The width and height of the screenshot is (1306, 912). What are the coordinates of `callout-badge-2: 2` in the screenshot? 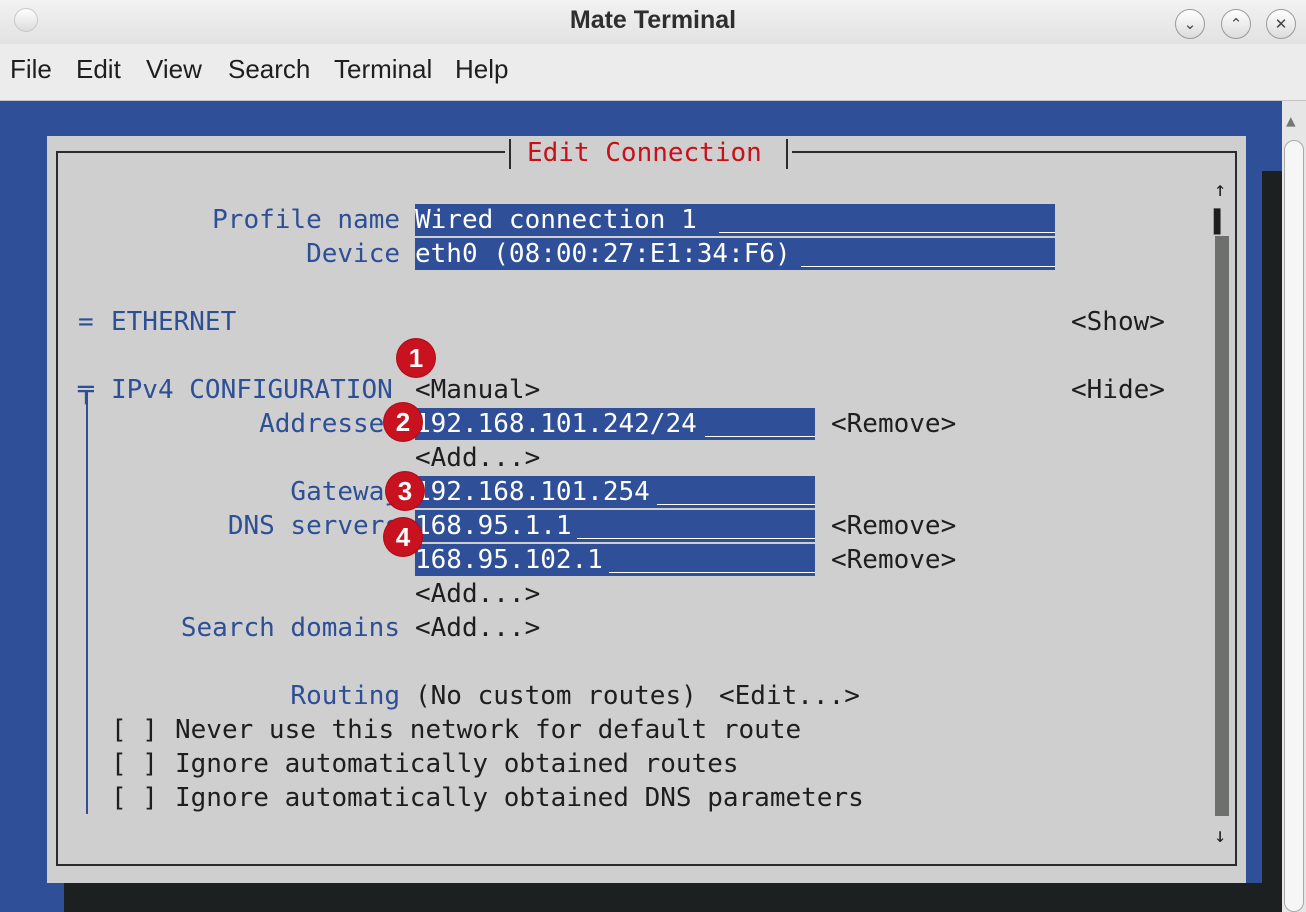 It's located at (403, 422).